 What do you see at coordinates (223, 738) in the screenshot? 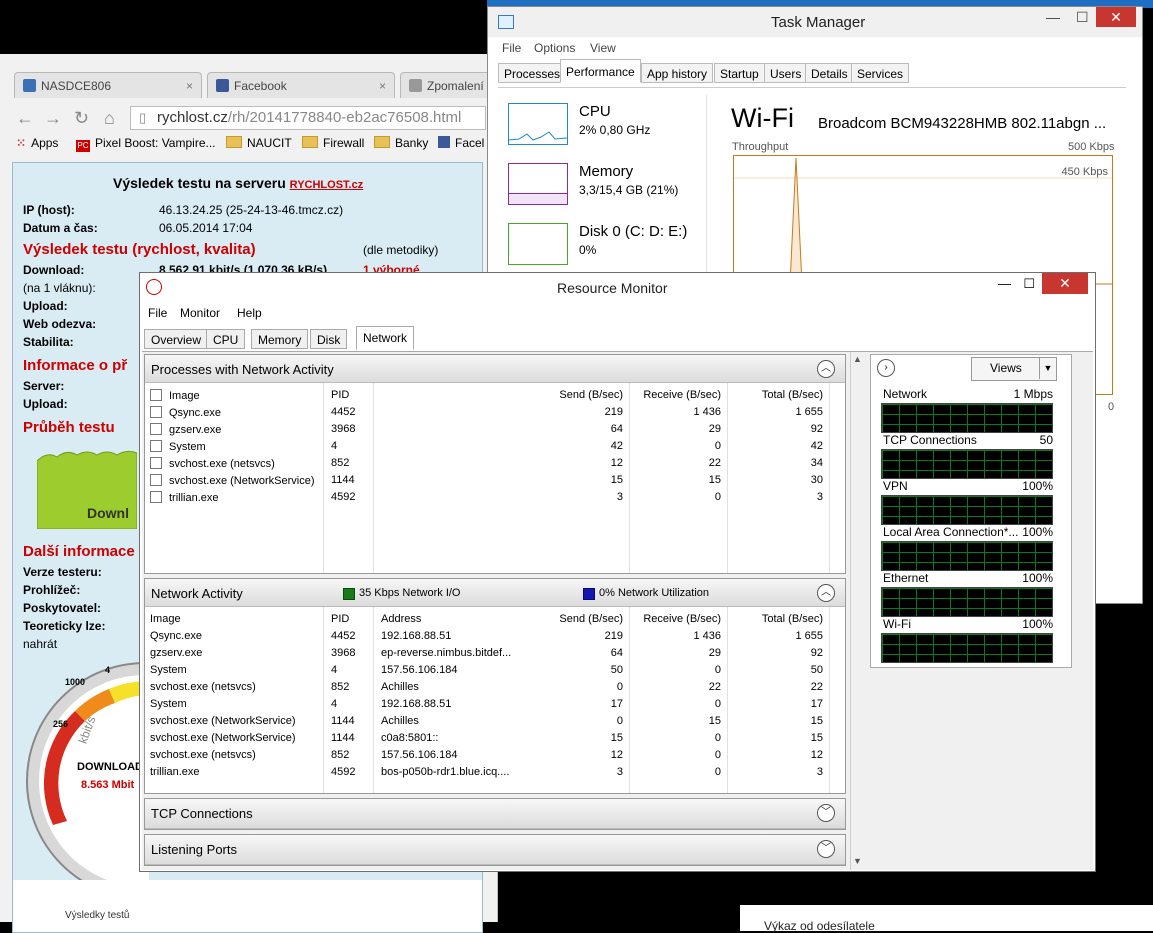
I see `table-cell: svchost.exe (NetworkService)` at bounding box center [223, 738].